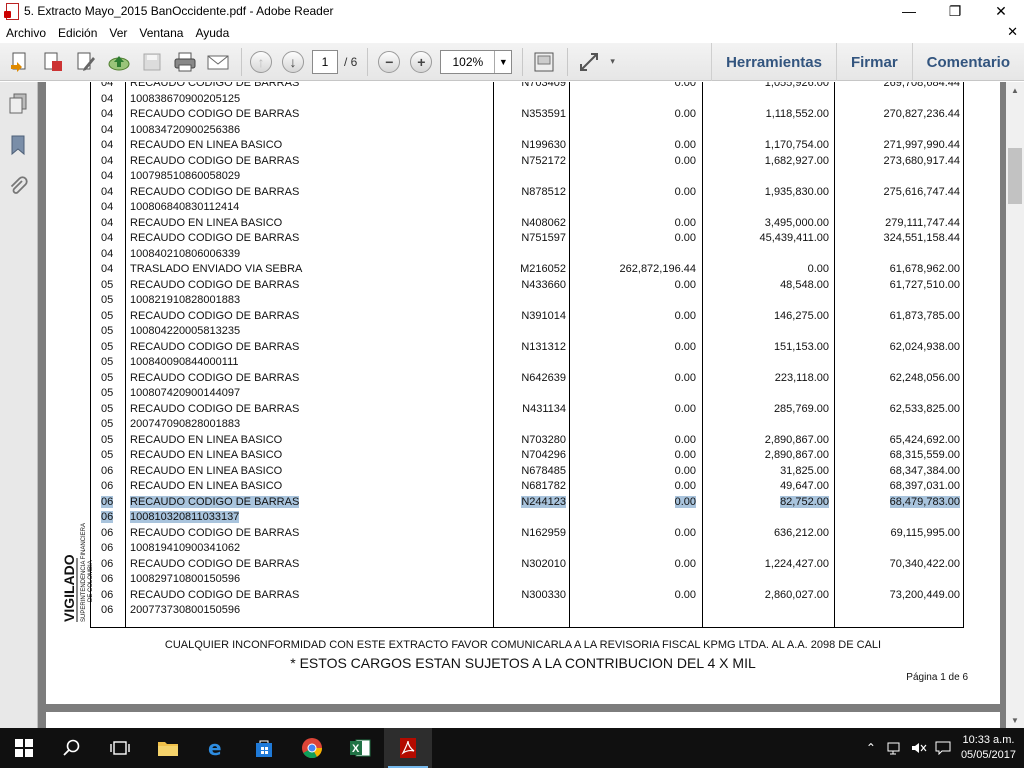 Image resolution: width=1024 pixels, height=768 pixels. I want to click on comentario-button: Comentario, so click(967, 62).